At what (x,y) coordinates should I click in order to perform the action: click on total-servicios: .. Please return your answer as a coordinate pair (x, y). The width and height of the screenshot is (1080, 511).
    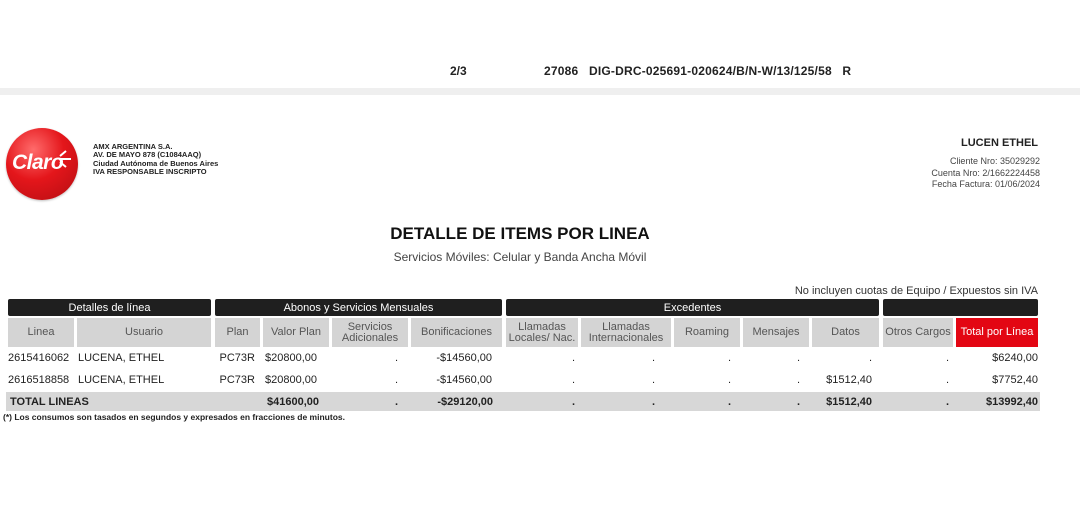
    Looking at the image, I should click on (396, 402).